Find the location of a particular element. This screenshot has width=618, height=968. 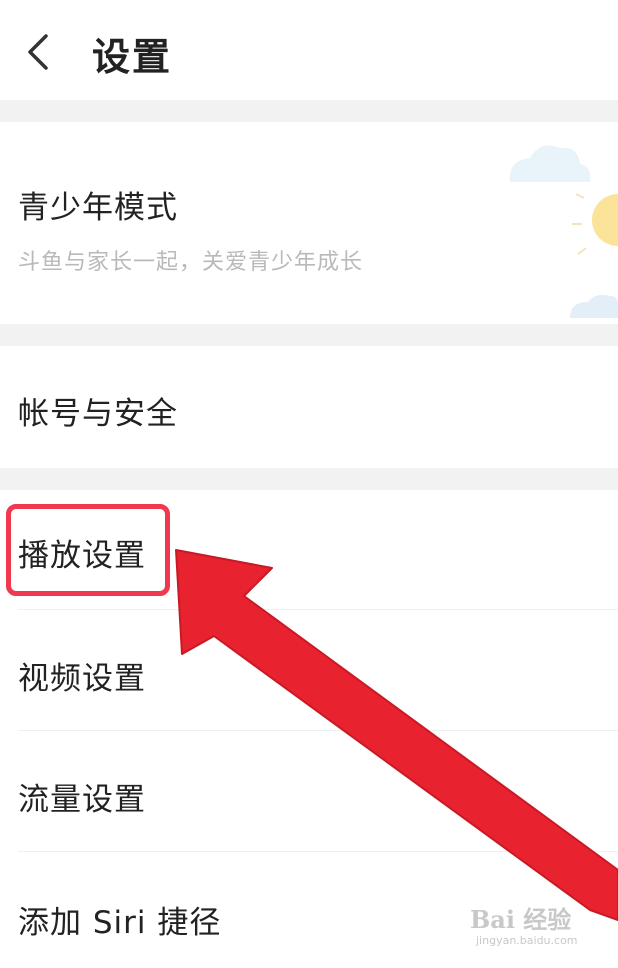

cloud-sun-icon is located at coordinates (563, 231).